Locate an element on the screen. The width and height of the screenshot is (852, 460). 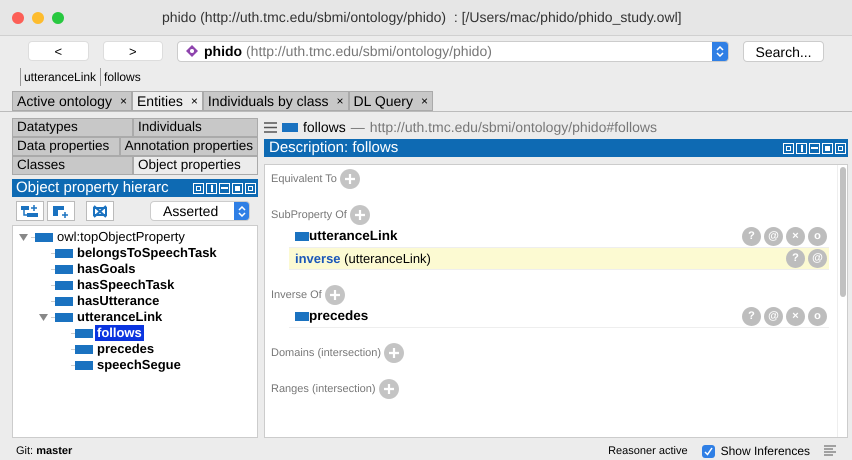
ontology-icon is located at coordinates (192, 51).